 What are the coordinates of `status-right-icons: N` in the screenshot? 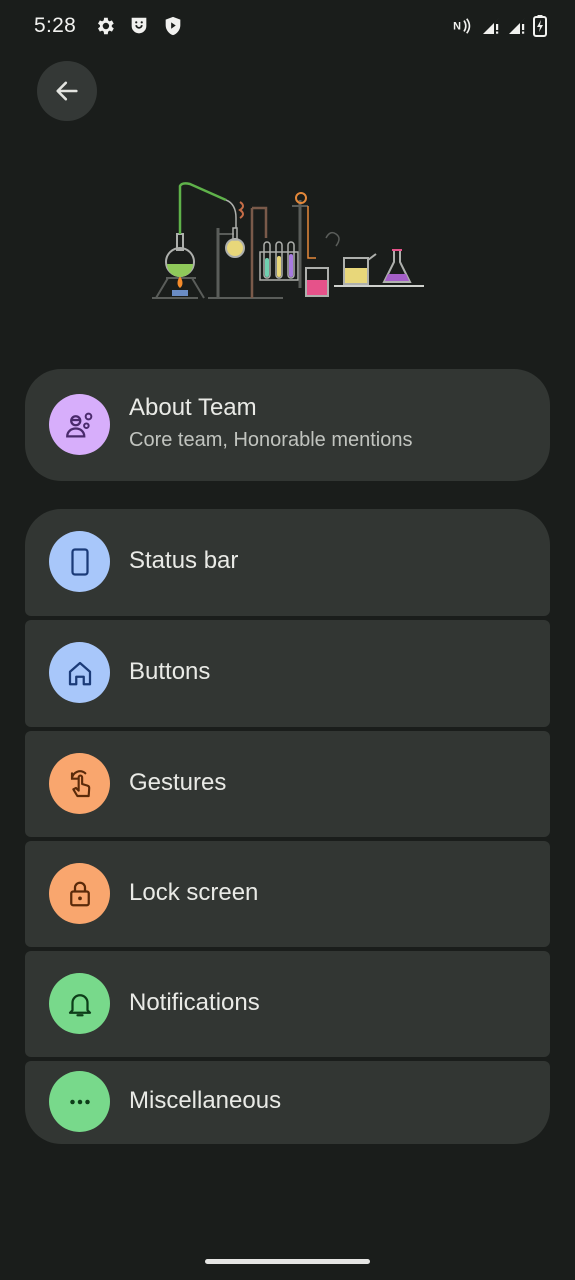 It's located at (500, 28).